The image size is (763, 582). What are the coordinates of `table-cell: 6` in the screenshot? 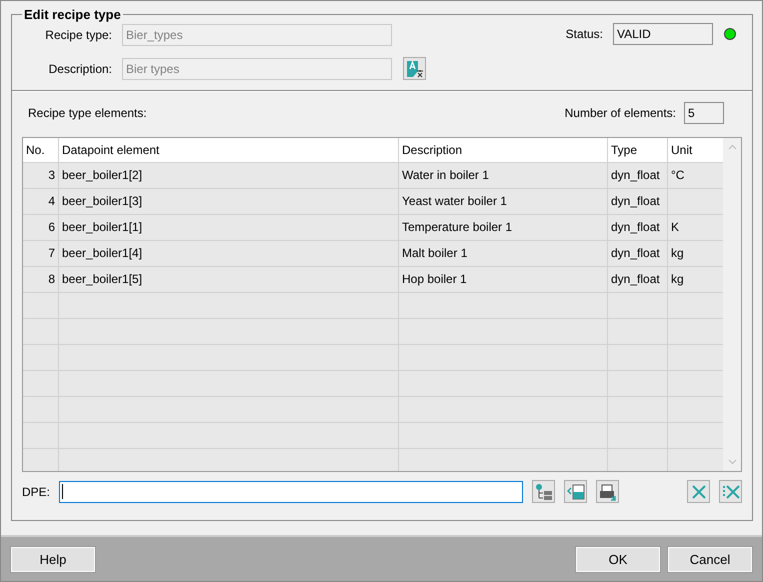 It's located at (41, 227).